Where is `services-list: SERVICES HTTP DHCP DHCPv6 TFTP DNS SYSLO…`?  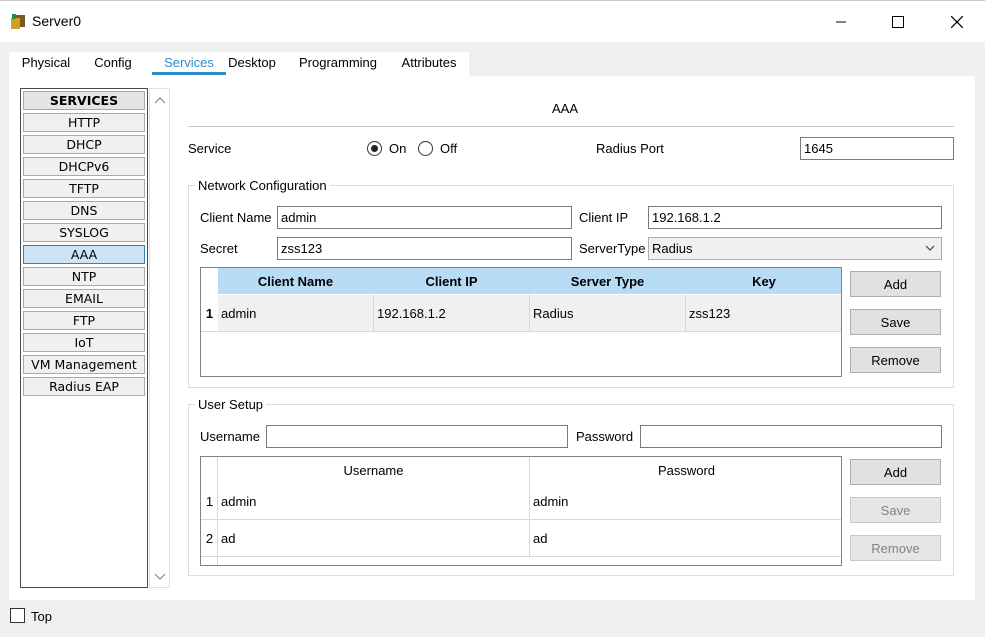
services-list: SERVICES HTTP DHCP DHCPv6 TFTP DNS SYSLO… is located at coordinates (84, 338).